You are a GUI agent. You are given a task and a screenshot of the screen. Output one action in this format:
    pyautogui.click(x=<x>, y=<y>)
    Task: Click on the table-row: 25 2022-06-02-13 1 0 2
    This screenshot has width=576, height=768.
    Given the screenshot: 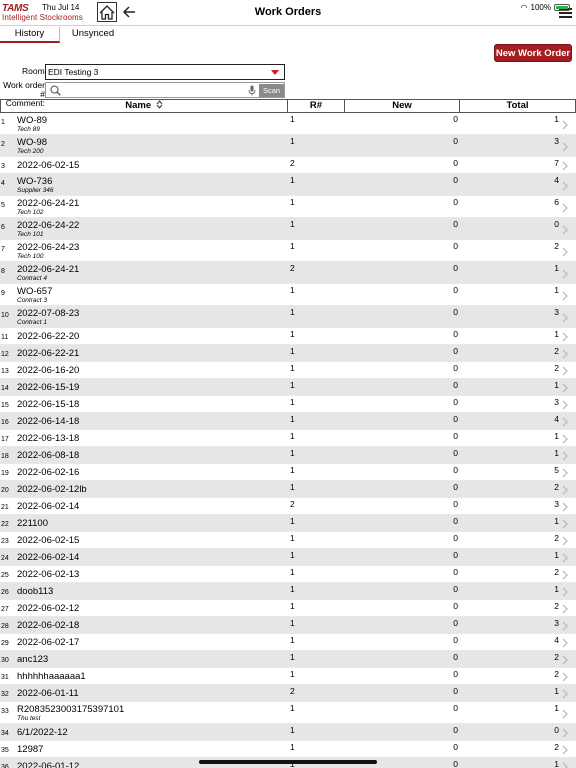 What is the action you would take?
    pyautogui.click(x=288, y=574)
    